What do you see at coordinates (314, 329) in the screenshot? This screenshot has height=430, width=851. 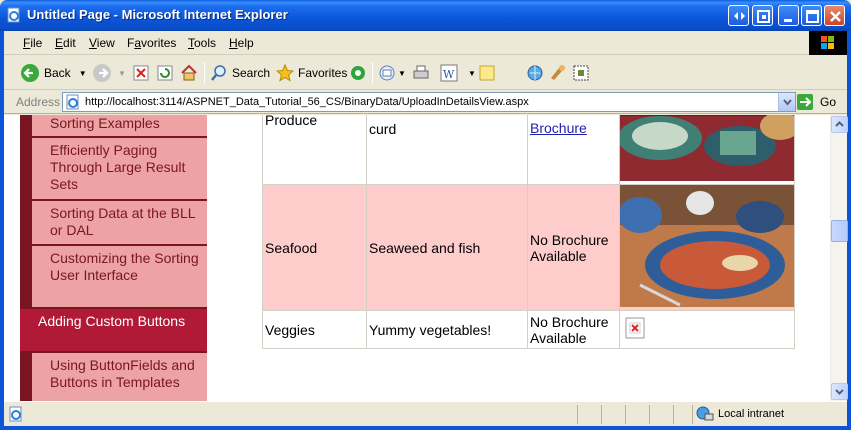 I see `category-name-cell: Veggies` at bounding box center [314, 329].